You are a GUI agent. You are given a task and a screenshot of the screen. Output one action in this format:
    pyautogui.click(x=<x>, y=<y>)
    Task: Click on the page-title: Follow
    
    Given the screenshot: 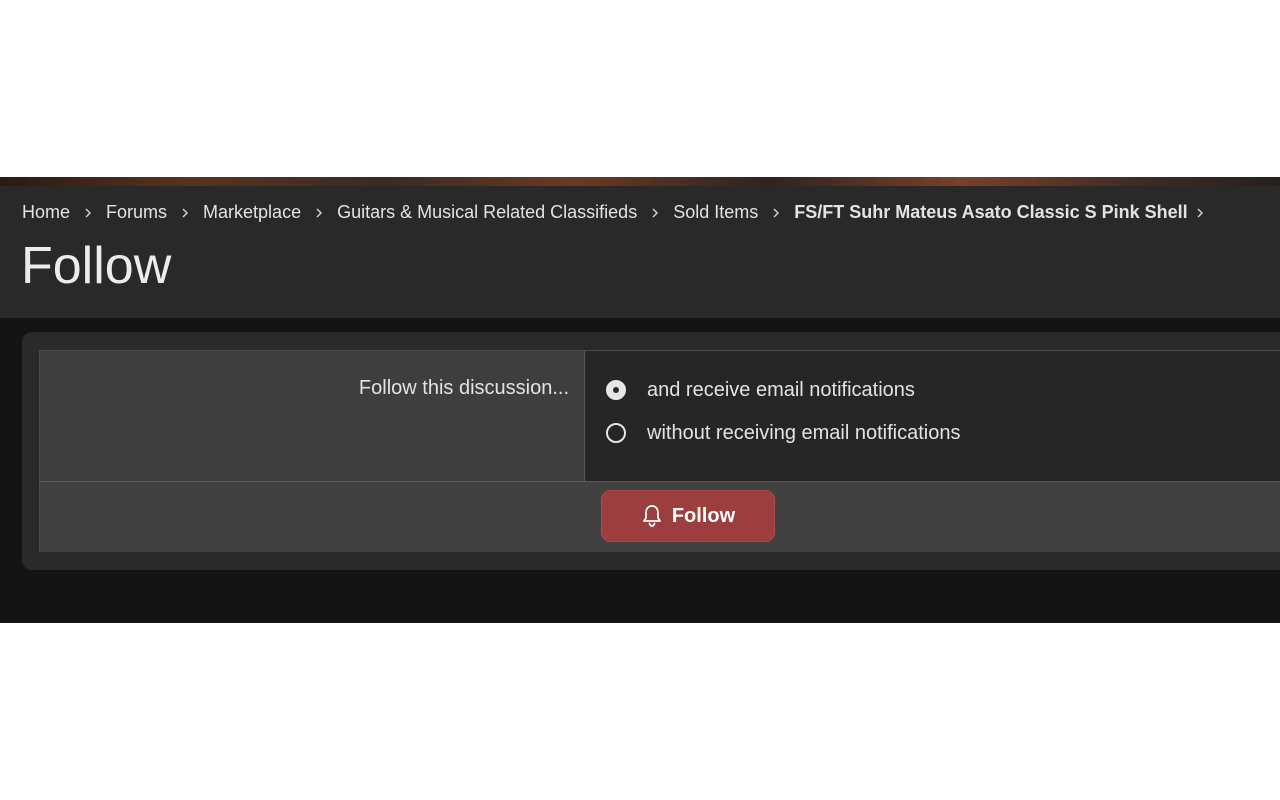 What is the action you would take?
    pyautogui.click(x=96, y=266)
    